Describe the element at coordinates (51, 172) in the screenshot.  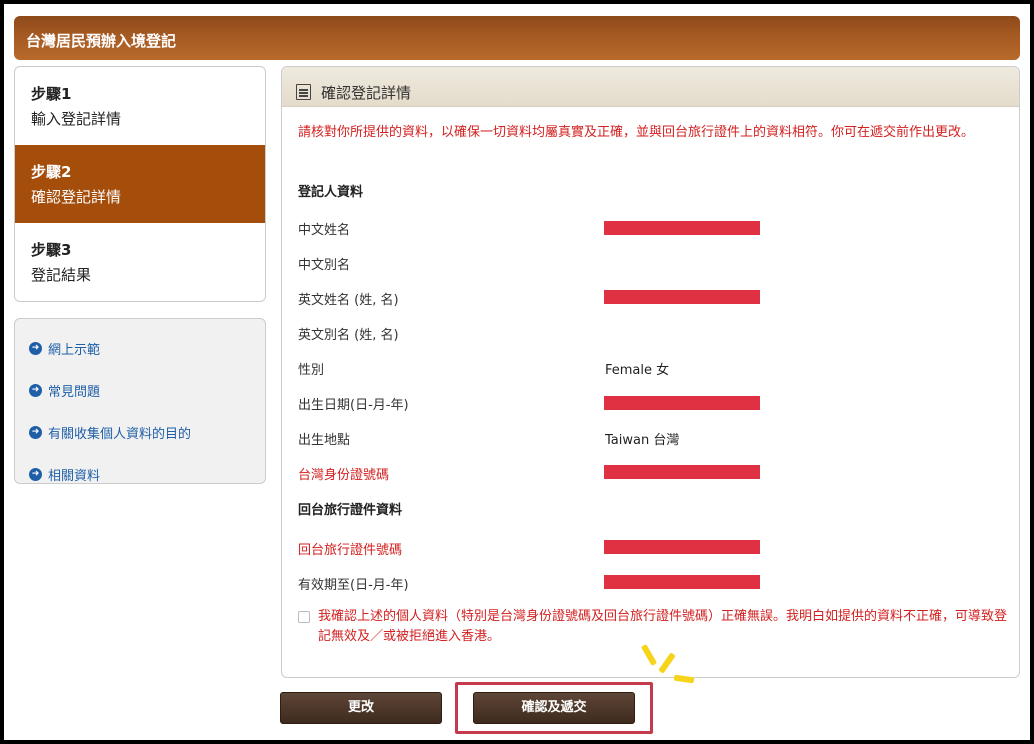
I see `step-number: 步驟2` at that location.